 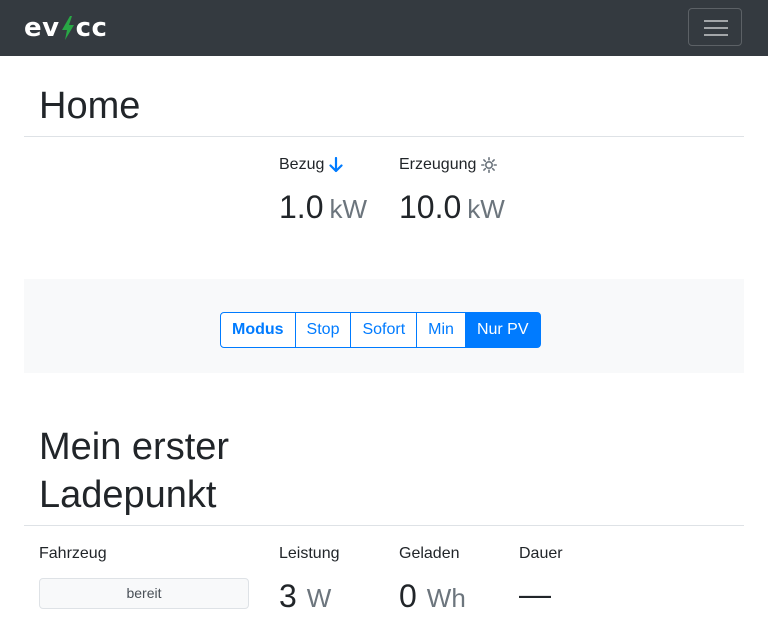 I want to click on loadpoint-title: Mein erster Ladepunkt, so click(x=134, y=471).